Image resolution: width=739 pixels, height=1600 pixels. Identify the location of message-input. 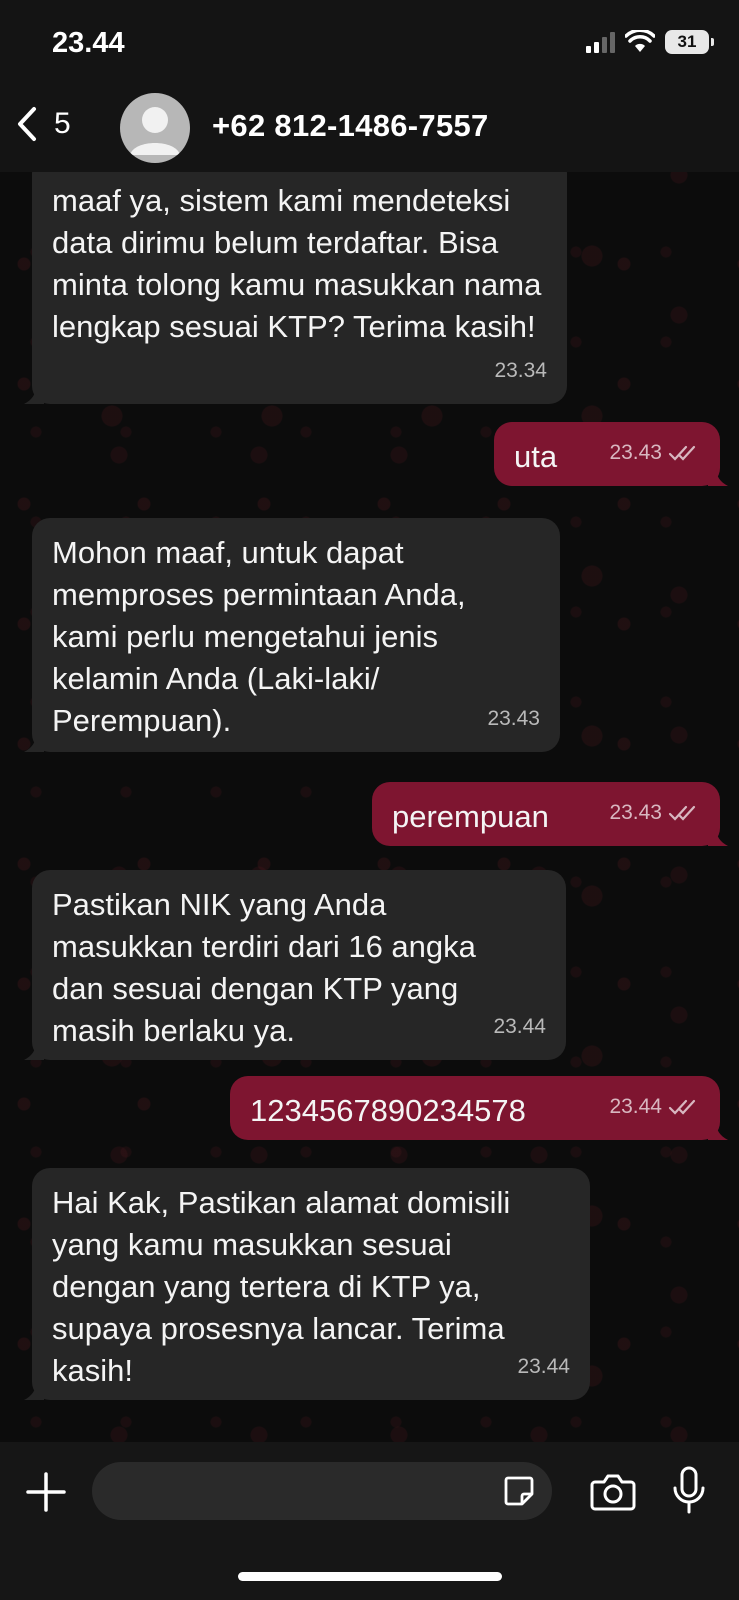
(322, 1491).